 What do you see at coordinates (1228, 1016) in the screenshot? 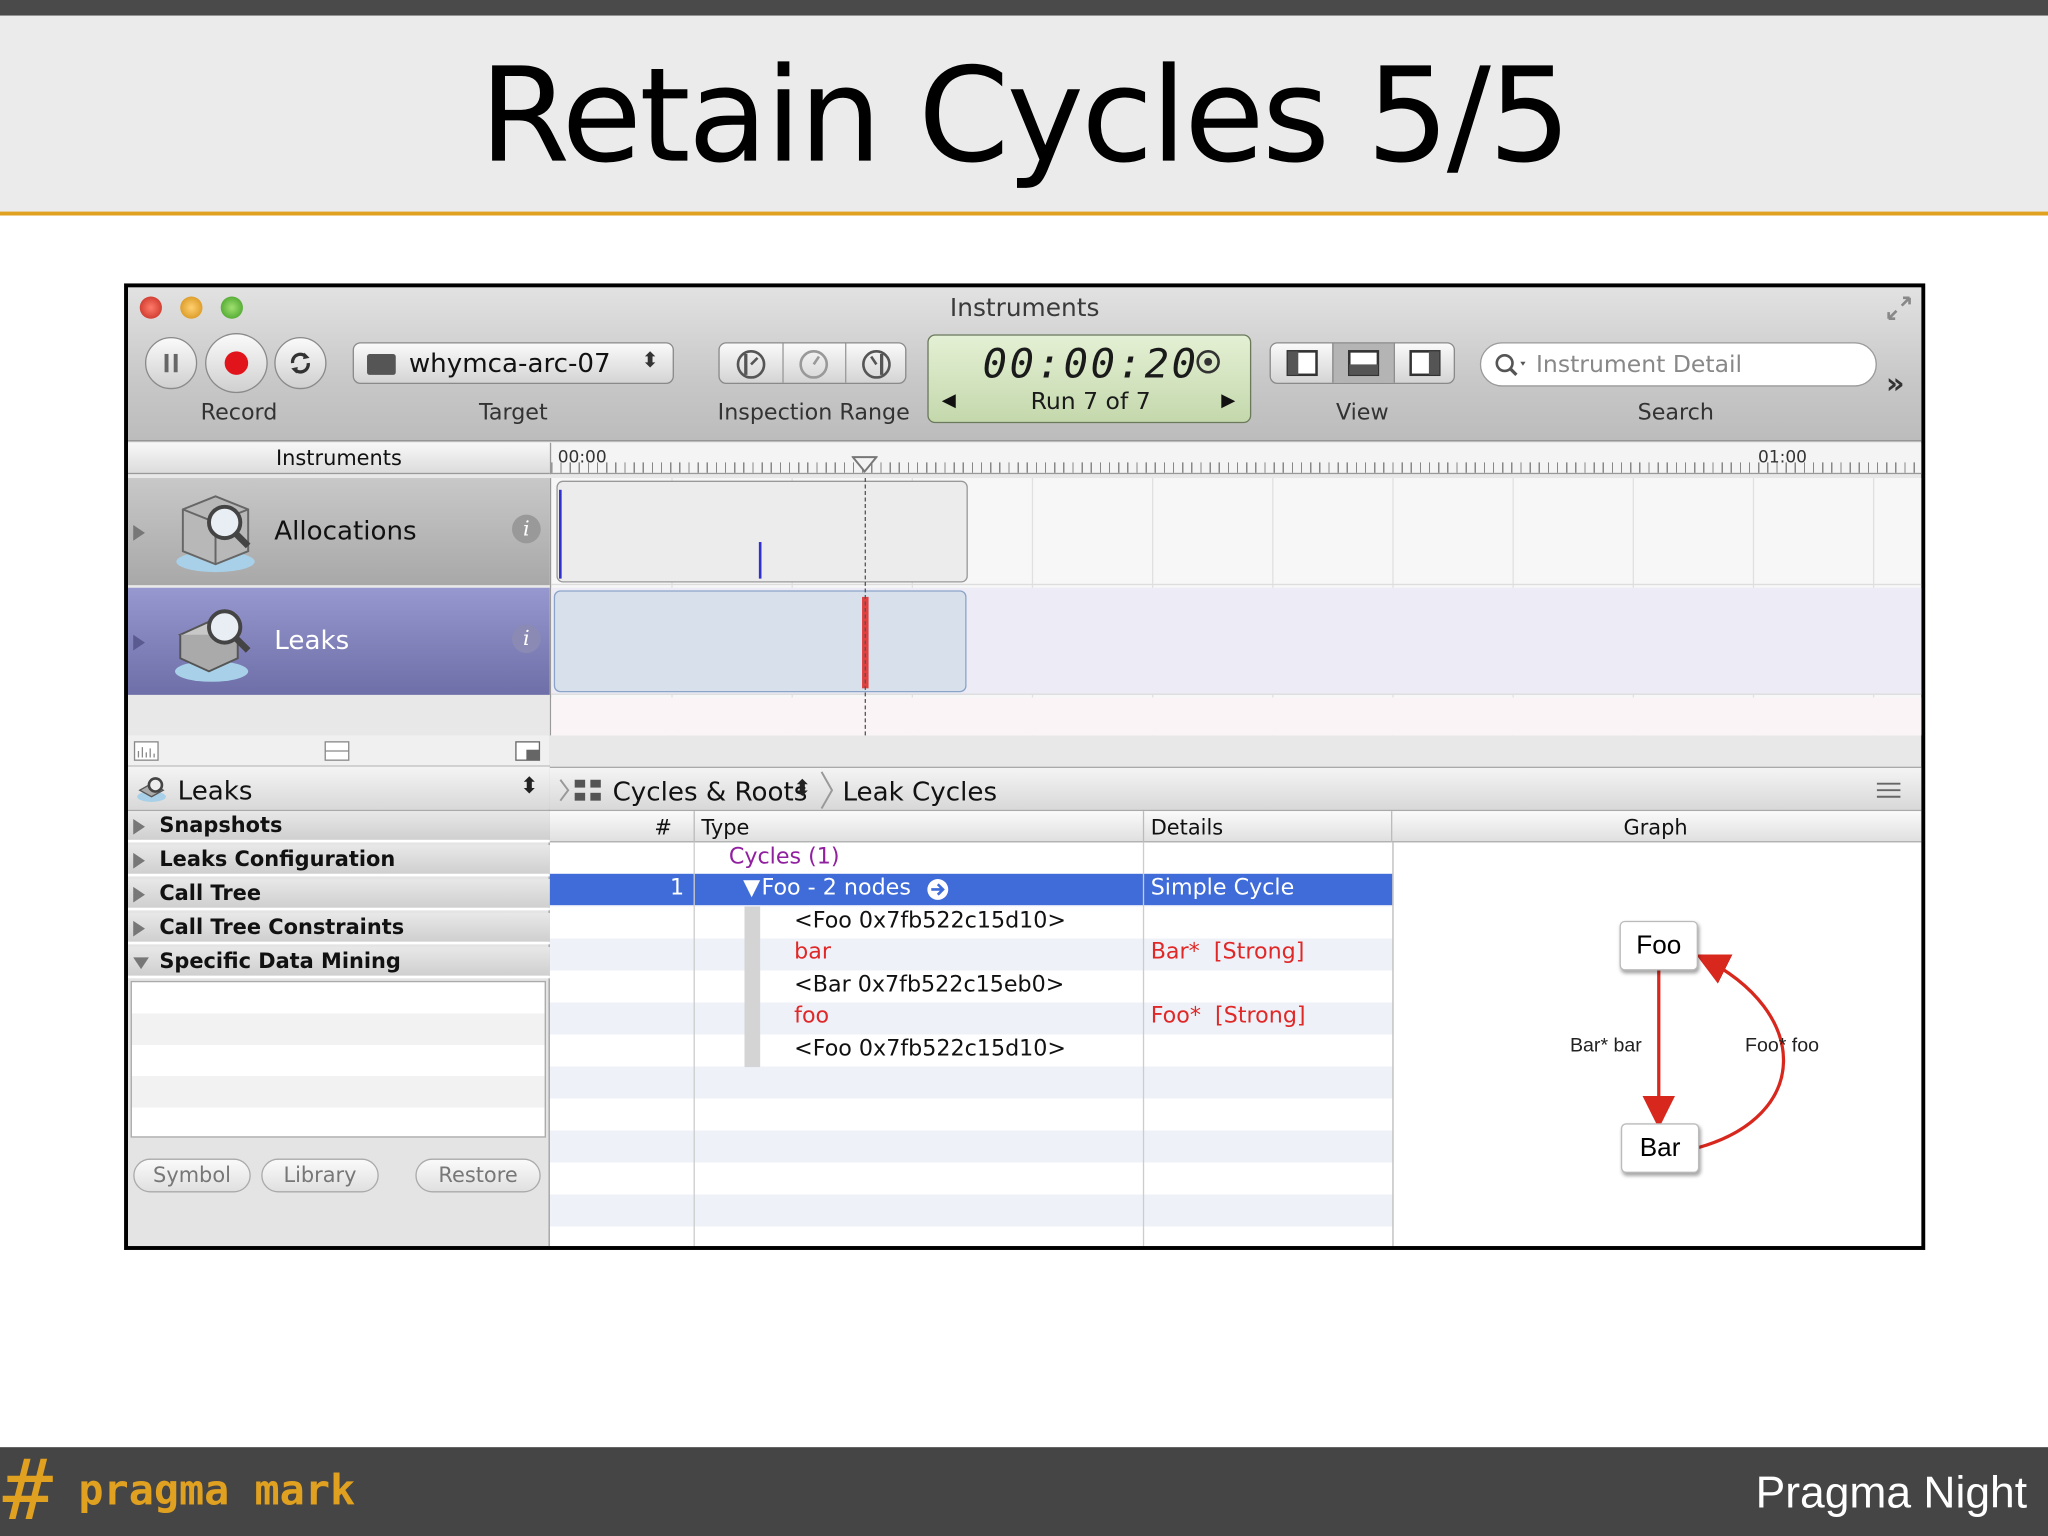
I see `row-details: Foo* [Strong]` at bounding box center [1228, 1016].